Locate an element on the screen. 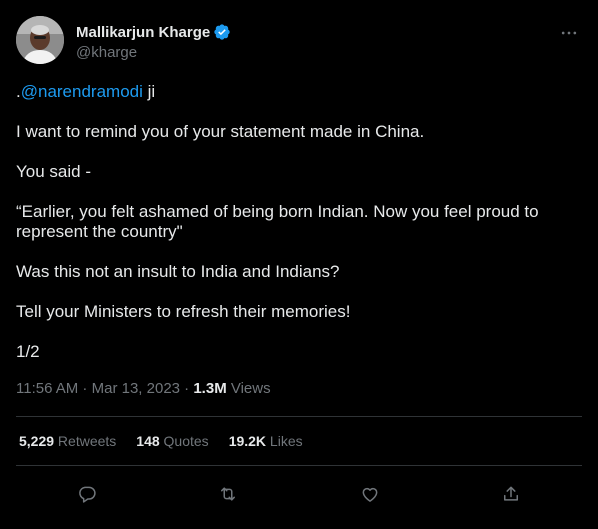 Image resolution: width=598 pixels, height=529 pixels. stat-retweets: 5,229 Retweets is located at coordinates (67, 441).